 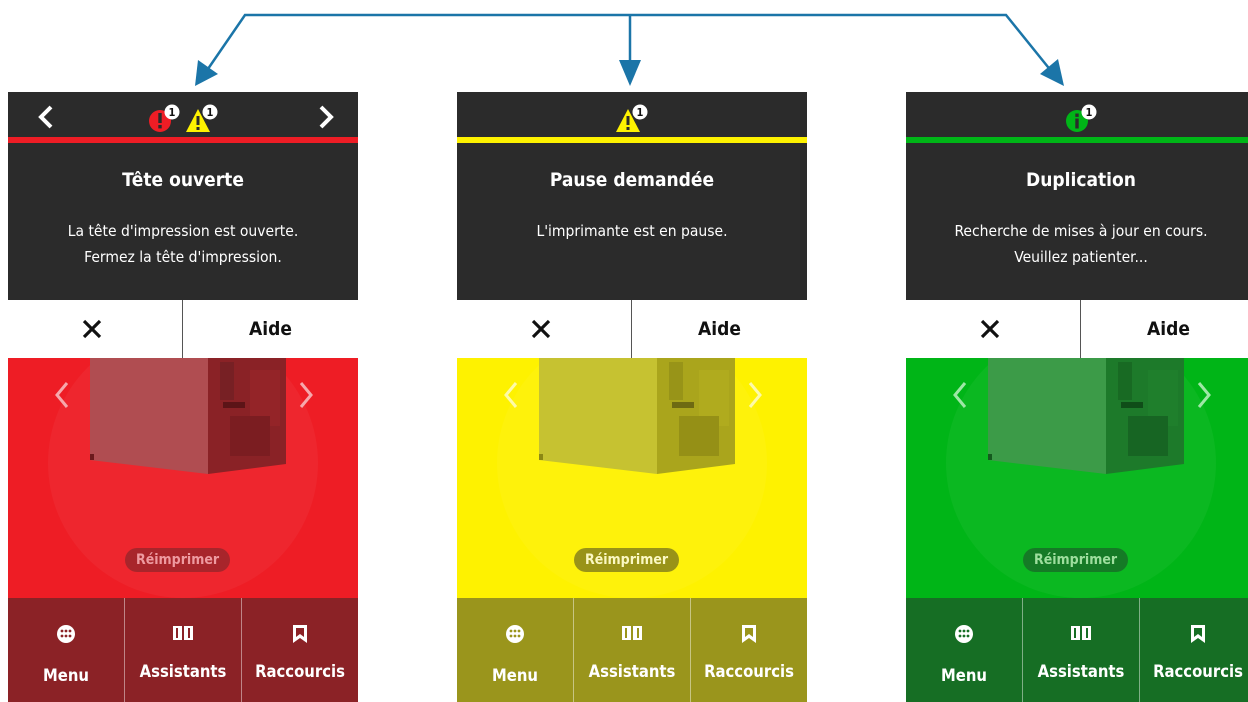 I want to click on error-alert-icon: 1, so click(x=164, y=119).